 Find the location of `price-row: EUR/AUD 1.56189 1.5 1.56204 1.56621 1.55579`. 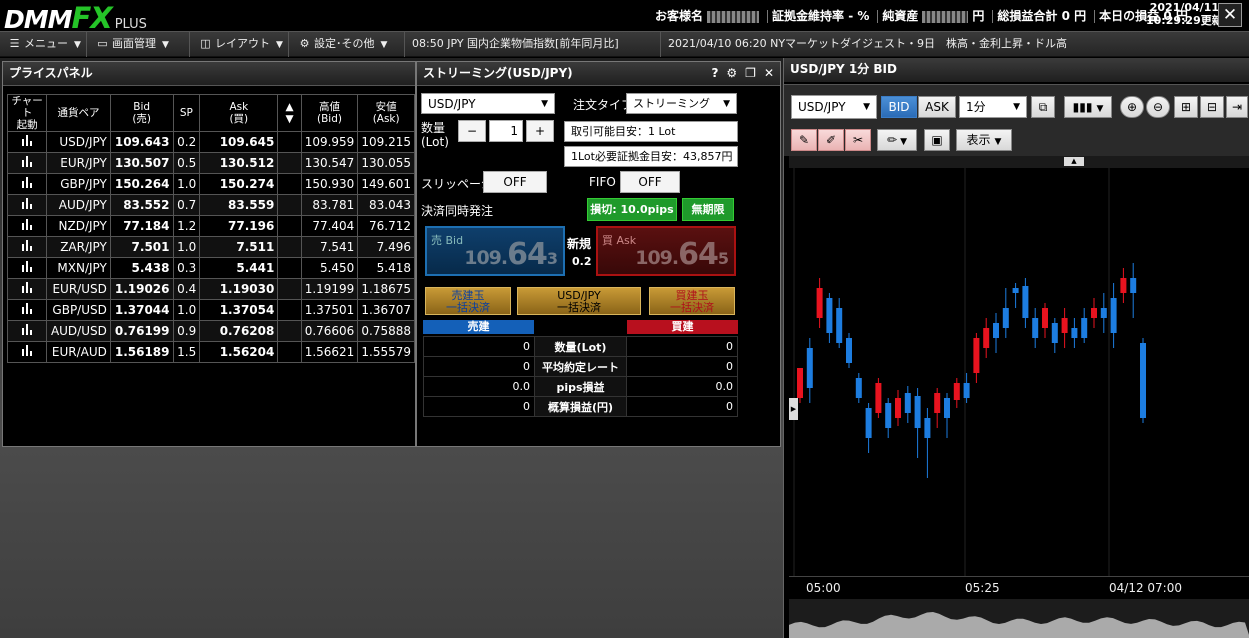

price-row: EUR/AUD 1.56189 1.5 1.56204 1.56621 1.55579 is located at coordinates (210, 352).